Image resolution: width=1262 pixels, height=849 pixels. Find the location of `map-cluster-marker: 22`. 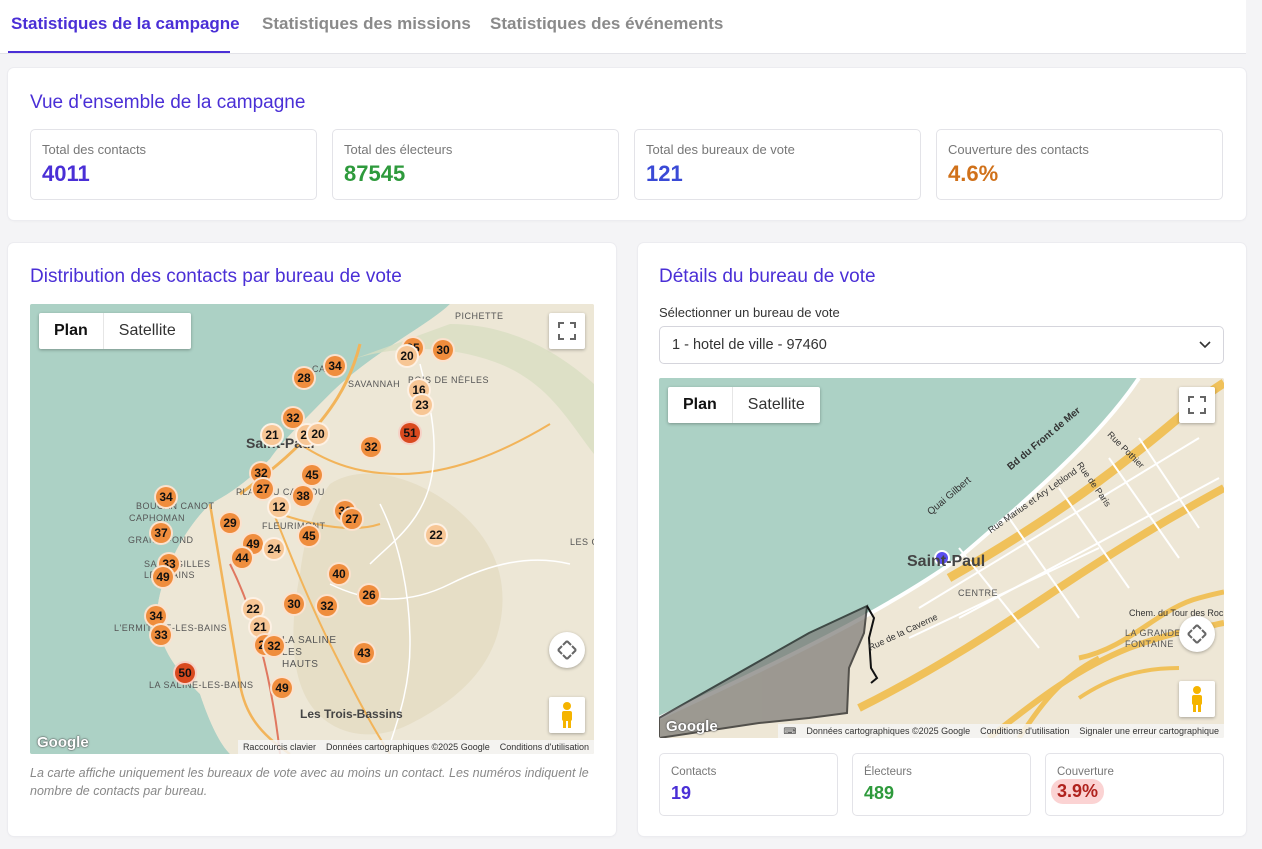

map-cluster-marker: 22 is located at coordinates (436, 535).